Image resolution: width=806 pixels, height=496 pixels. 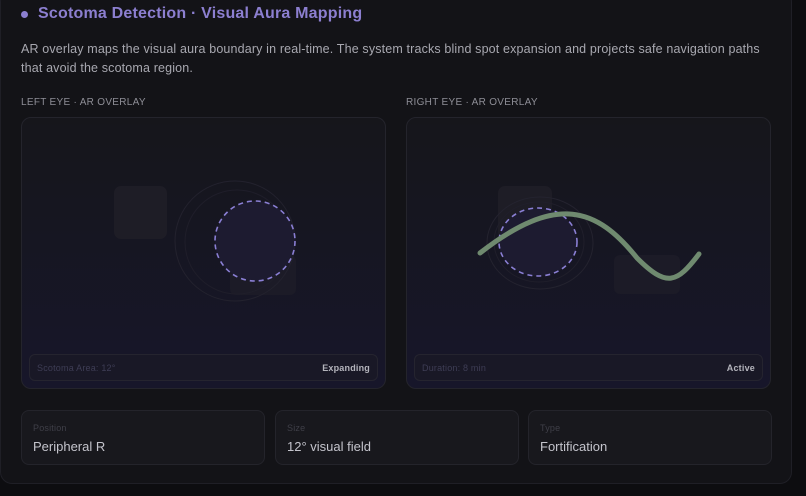 I want to click on left-status-bar: Scotoma Area: 12° Expanding, so click(x=203, y=367).